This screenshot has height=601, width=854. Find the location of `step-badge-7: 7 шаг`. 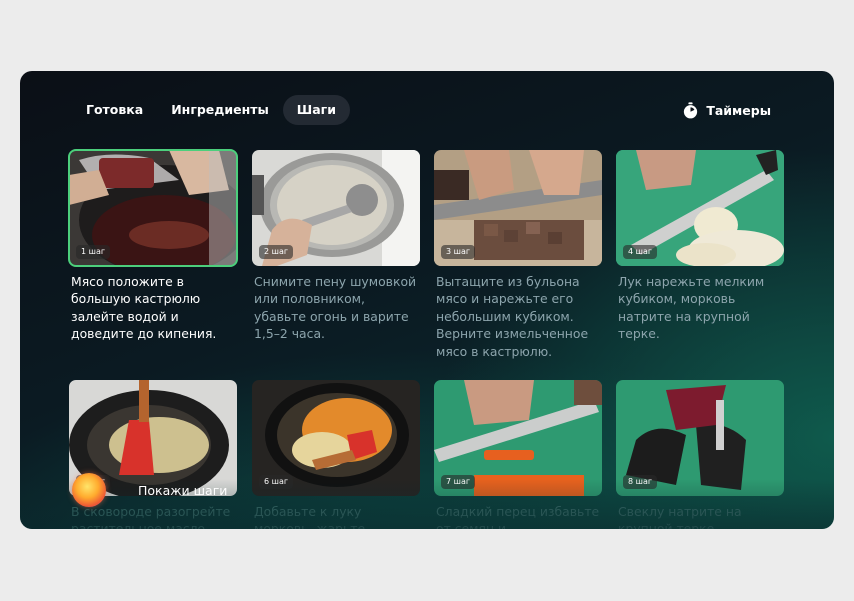

step-badge-7: 7 шаг is located at coordinates (458, 482).